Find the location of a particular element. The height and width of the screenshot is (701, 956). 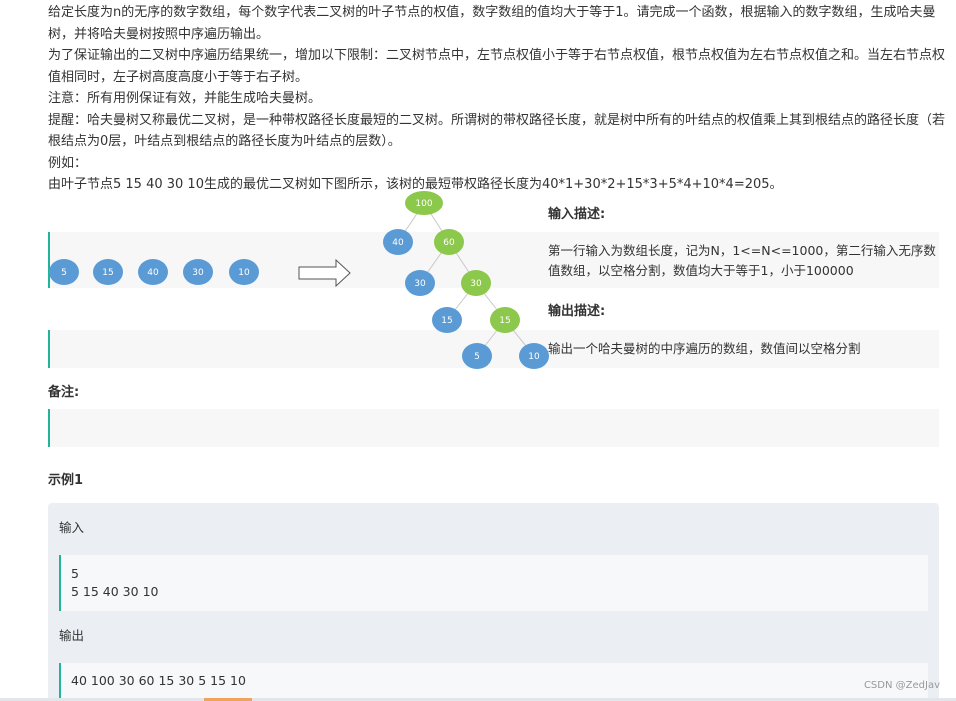

csdn-watermark: CSDN @ZedJav is located at coordinates (901, 685).